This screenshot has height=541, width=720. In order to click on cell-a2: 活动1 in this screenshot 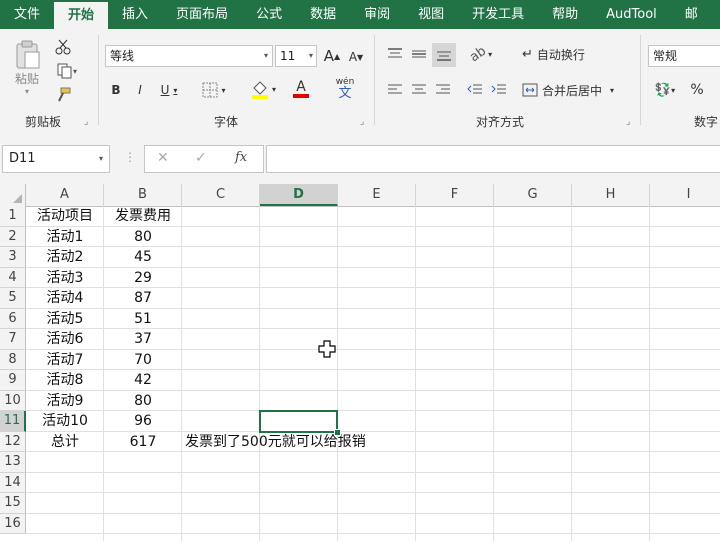, I will do `click(65, 237)`.